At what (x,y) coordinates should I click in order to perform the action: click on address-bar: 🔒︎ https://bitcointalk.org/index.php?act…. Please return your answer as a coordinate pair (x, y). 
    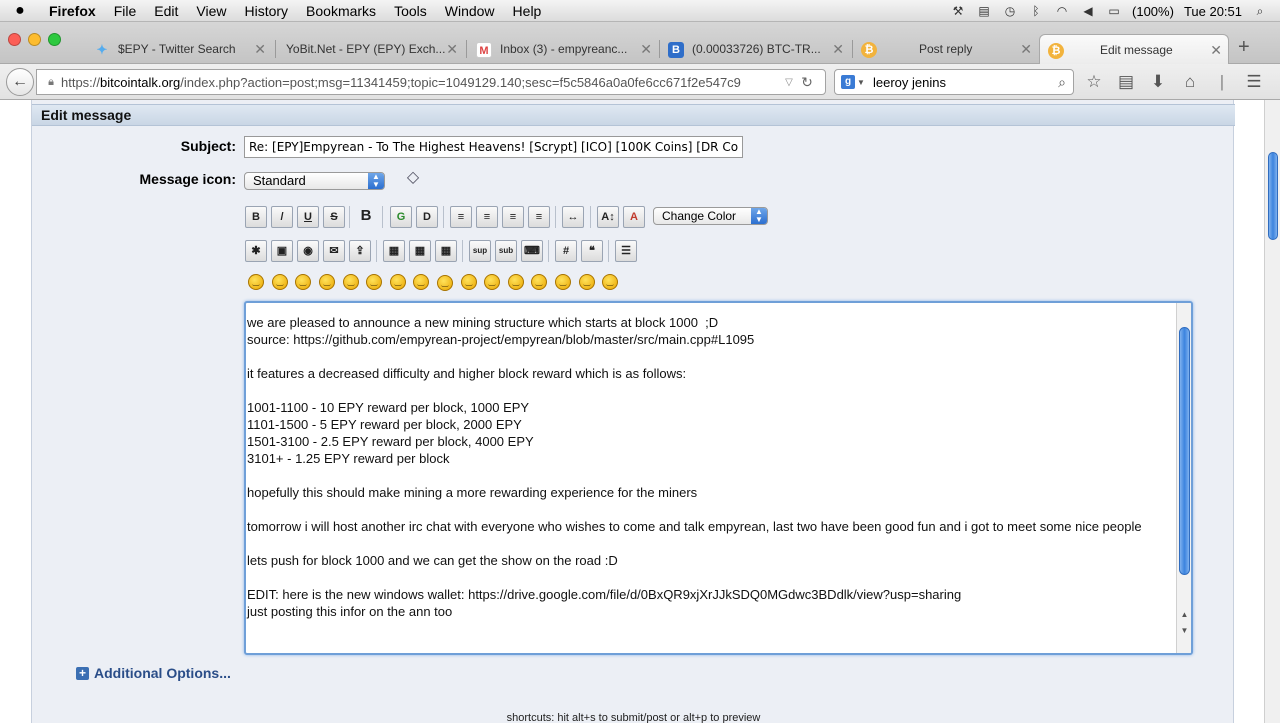
    Looking at the image, I should click on (431, 82).